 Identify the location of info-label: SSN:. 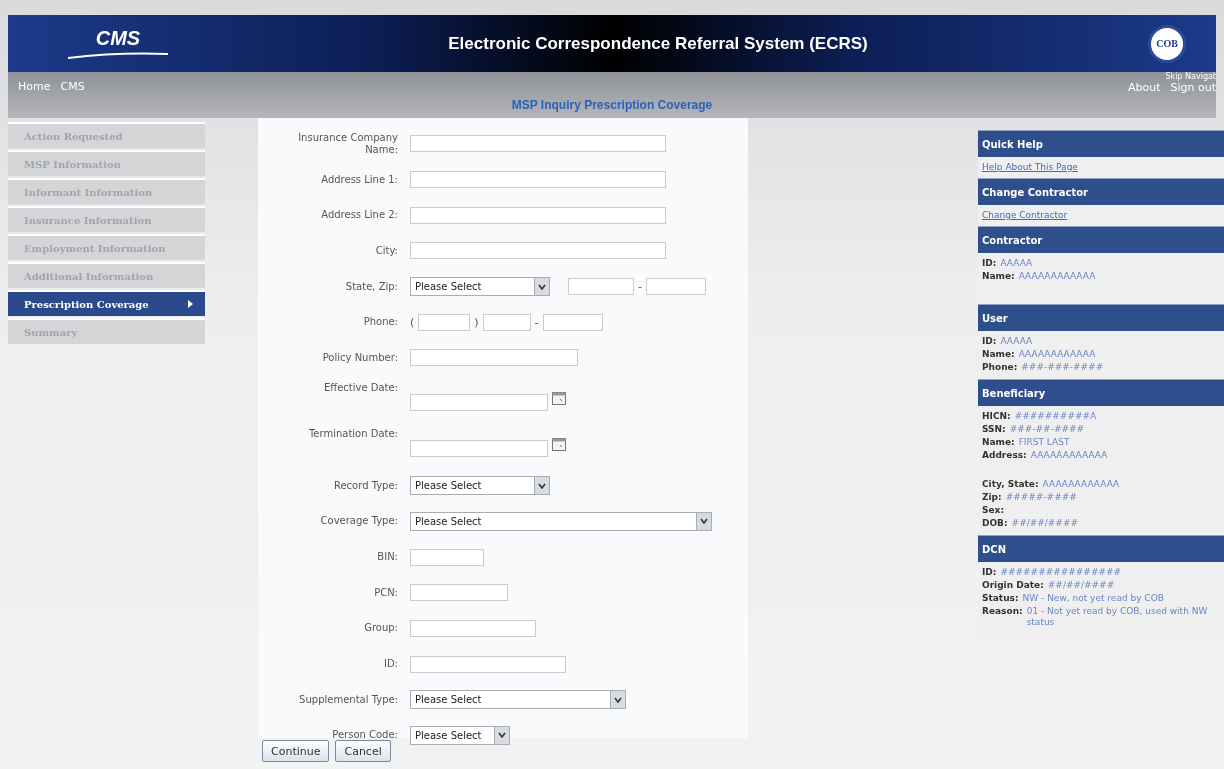
(994, 429).